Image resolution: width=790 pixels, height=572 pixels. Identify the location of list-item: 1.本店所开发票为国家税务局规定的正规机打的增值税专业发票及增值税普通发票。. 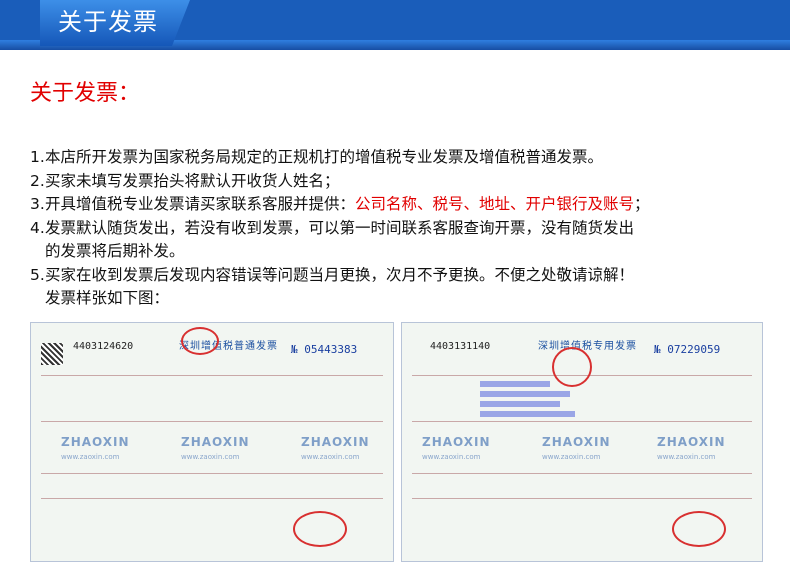
(395, 158).